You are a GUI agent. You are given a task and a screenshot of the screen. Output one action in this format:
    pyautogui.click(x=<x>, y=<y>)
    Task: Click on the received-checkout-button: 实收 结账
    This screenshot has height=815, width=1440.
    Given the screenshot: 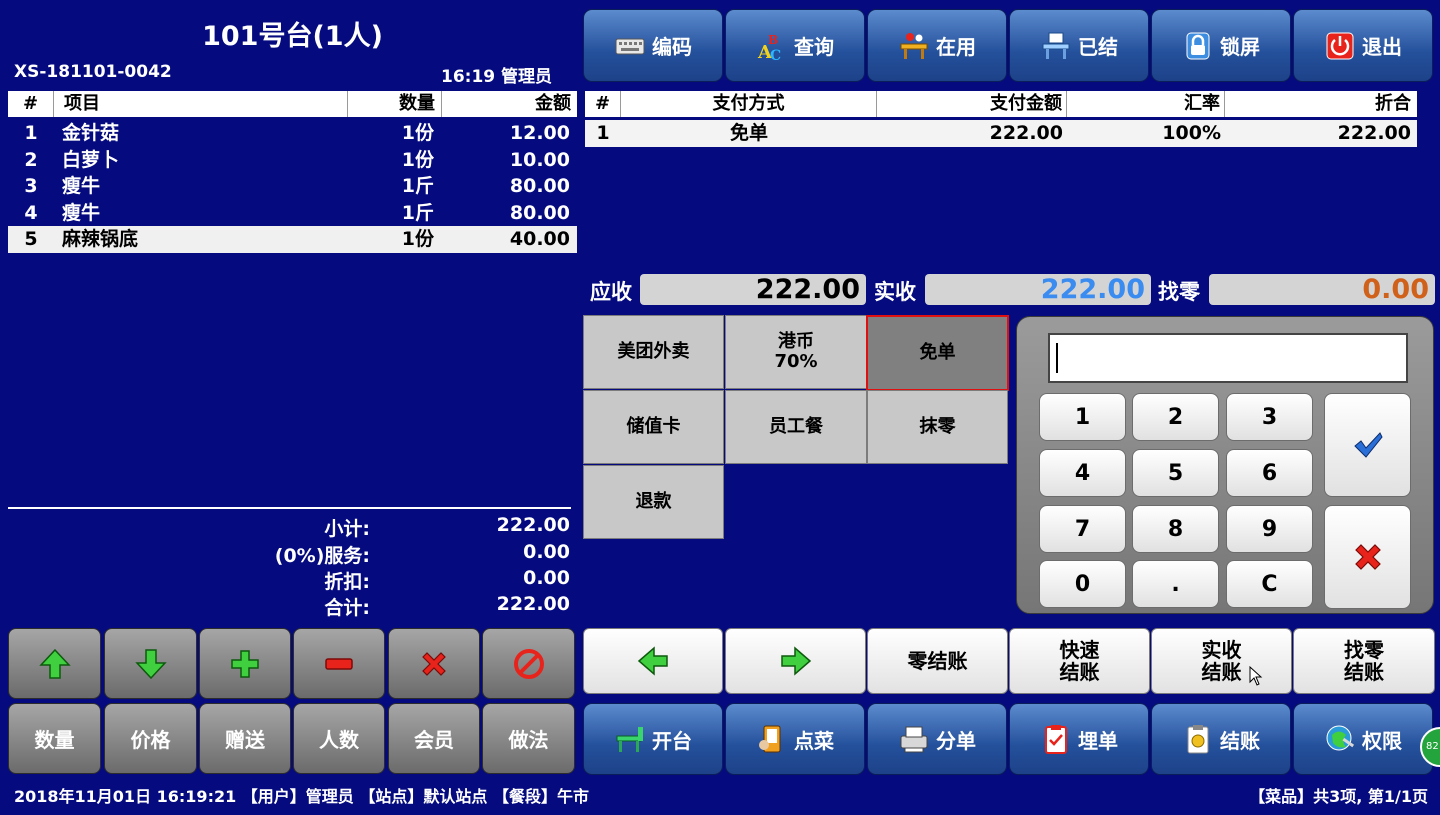 What is the action you would take?
    pyautogui.click(x=1221, y=661)
    